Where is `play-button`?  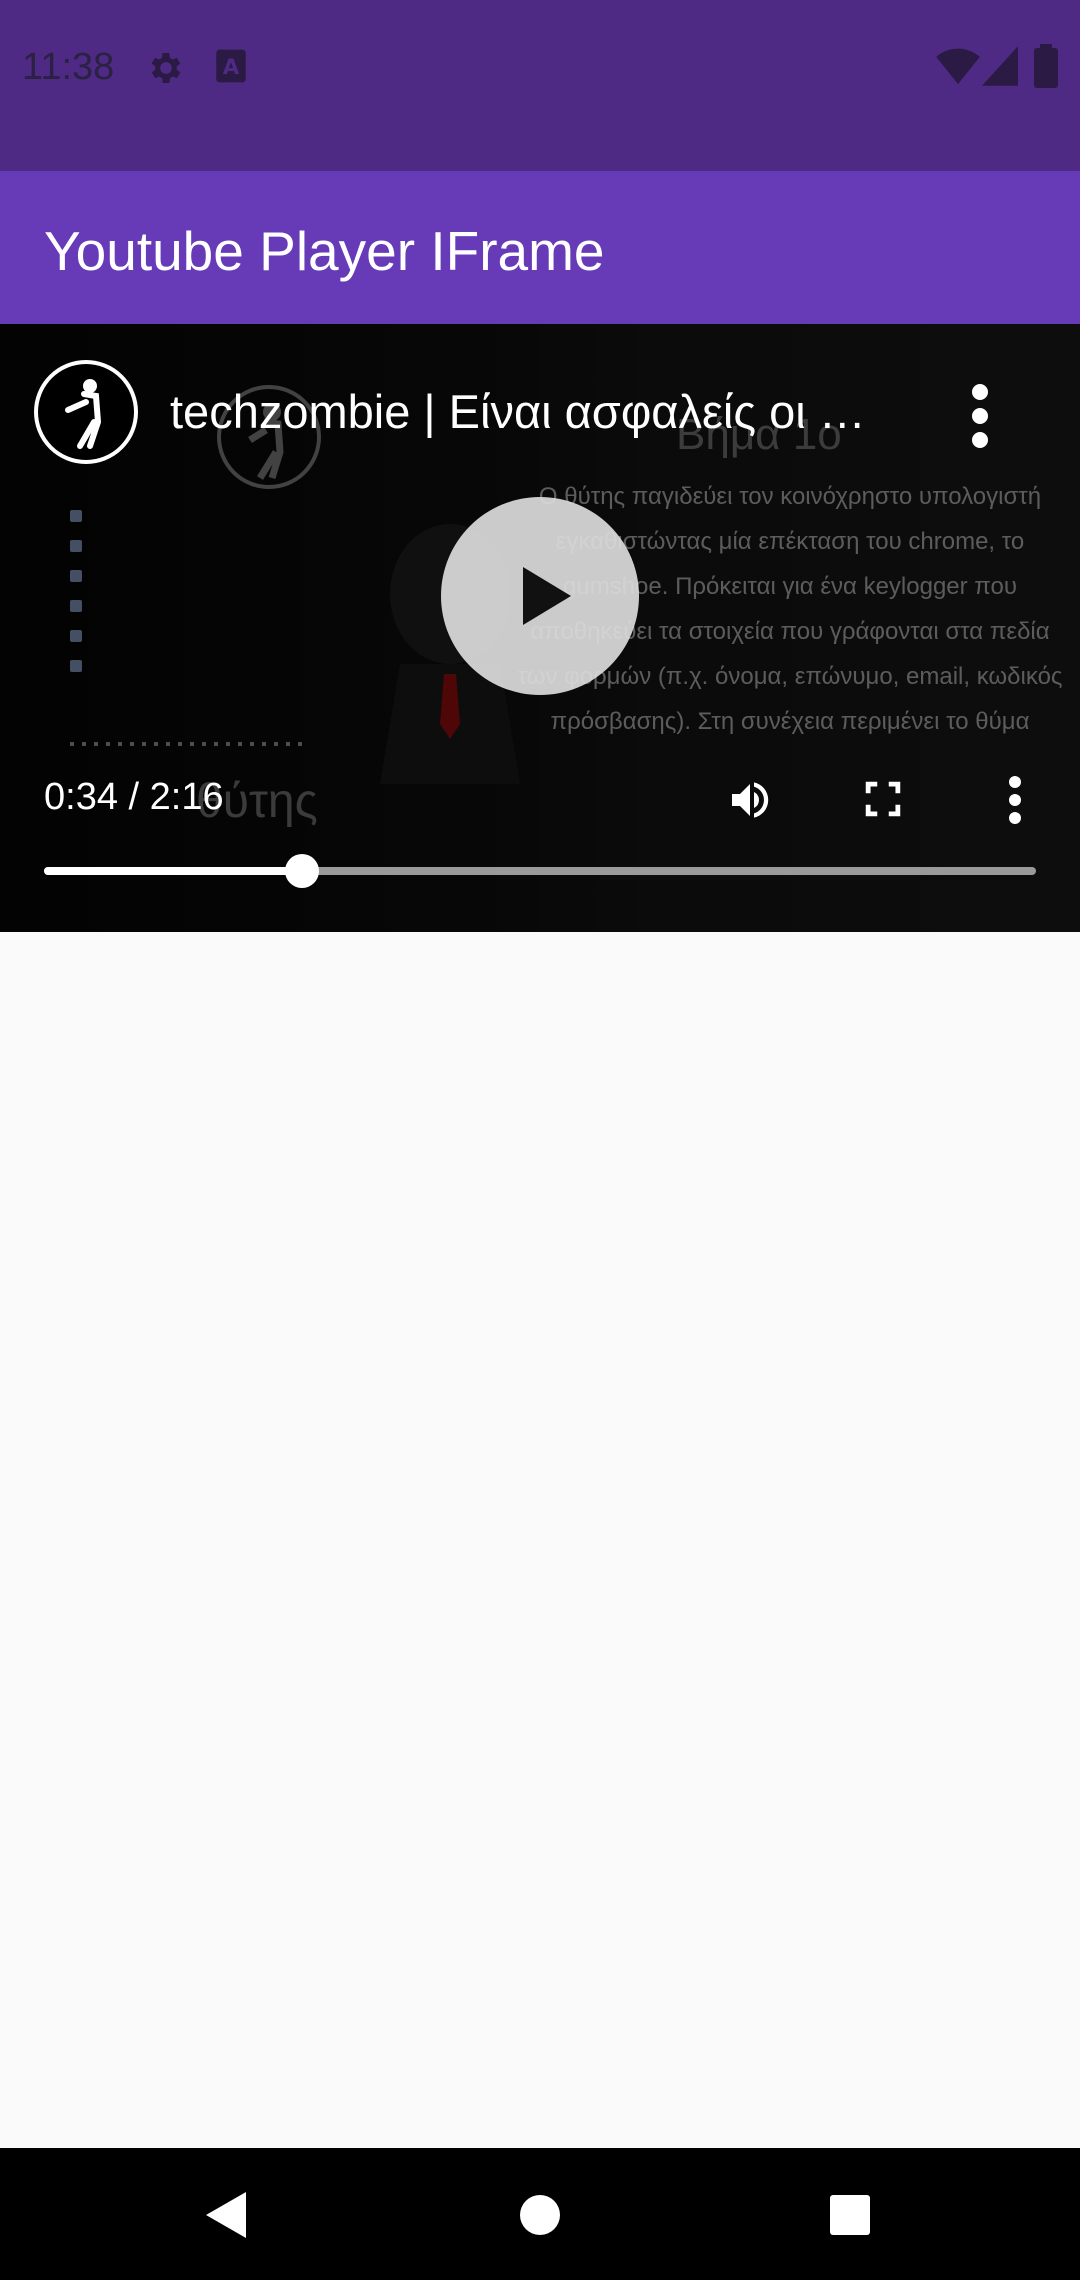
play-button is located at coordinates (540, 596).